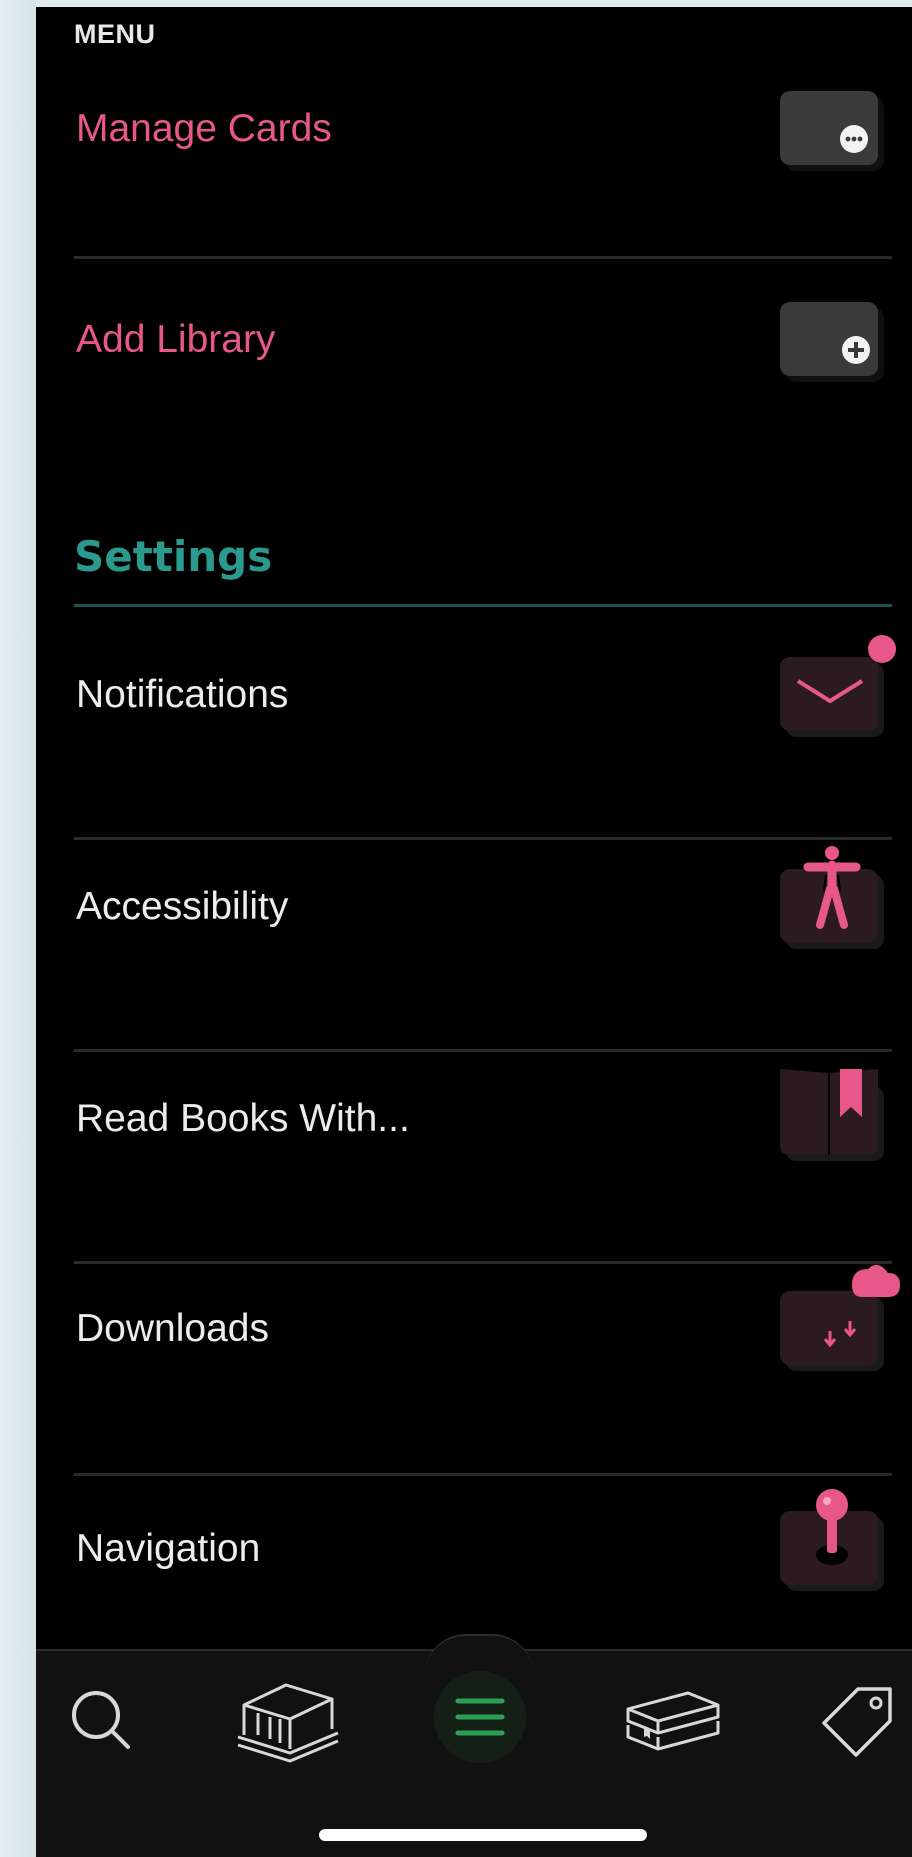 This screenshot has height=1857, width=912. Describe the element at coordinates (182, 694) in the screenshot. I see `notifications-label: Notifications` at that location.